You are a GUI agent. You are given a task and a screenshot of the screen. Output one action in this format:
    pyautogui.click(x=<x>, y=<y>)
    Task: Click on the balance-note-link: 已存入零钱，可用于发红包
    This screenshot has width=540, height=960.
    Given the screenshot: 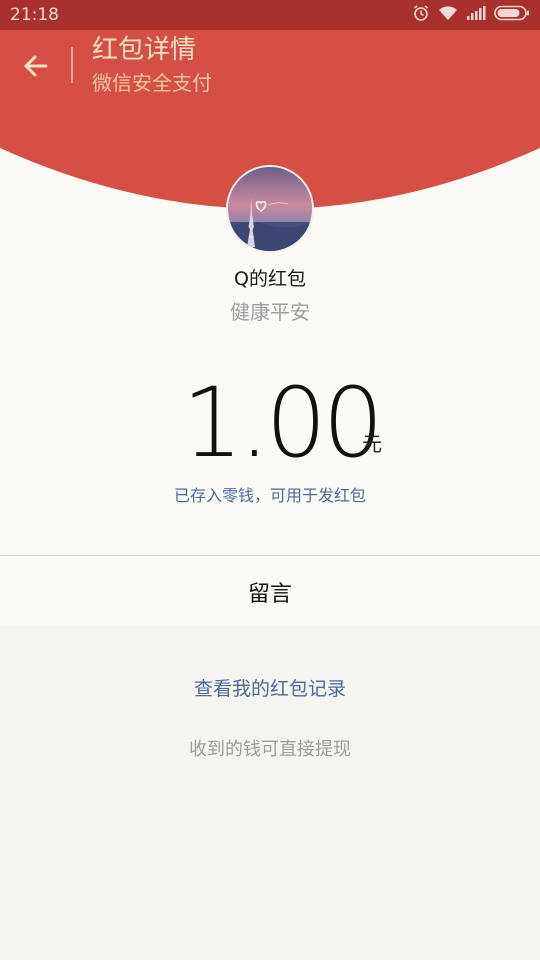 What is the action you would take?
    pyautogui.click(x=270, y=494)
    